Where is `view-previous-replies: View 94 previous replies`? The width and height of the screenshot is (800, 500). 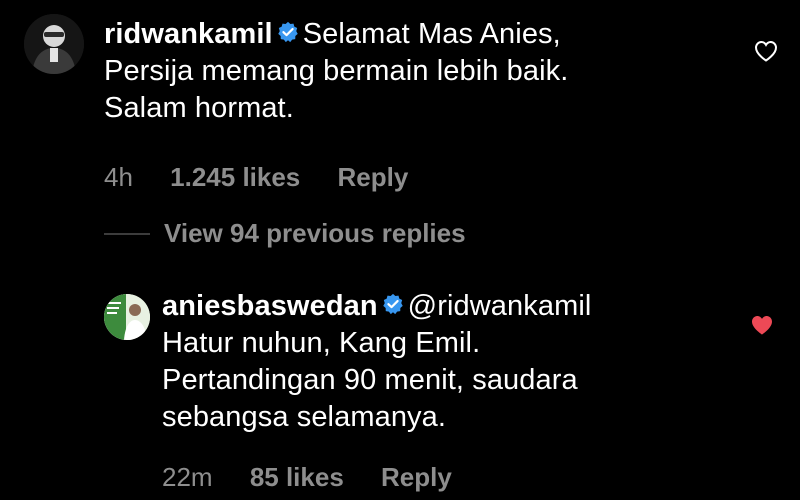
view-previous-replies: View 94 previous replies is located at coordinates (285, 233).